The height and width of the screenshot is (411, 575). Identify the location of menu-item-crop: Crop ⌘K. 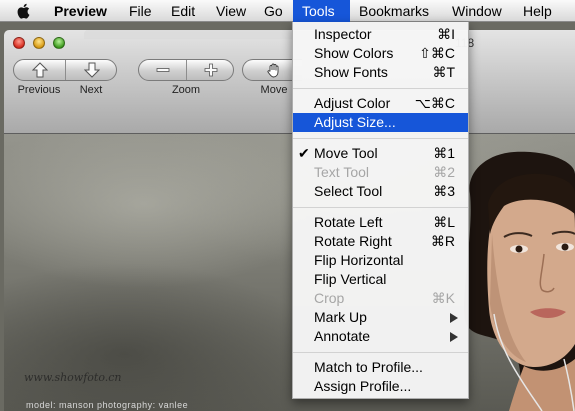
(384, 298).